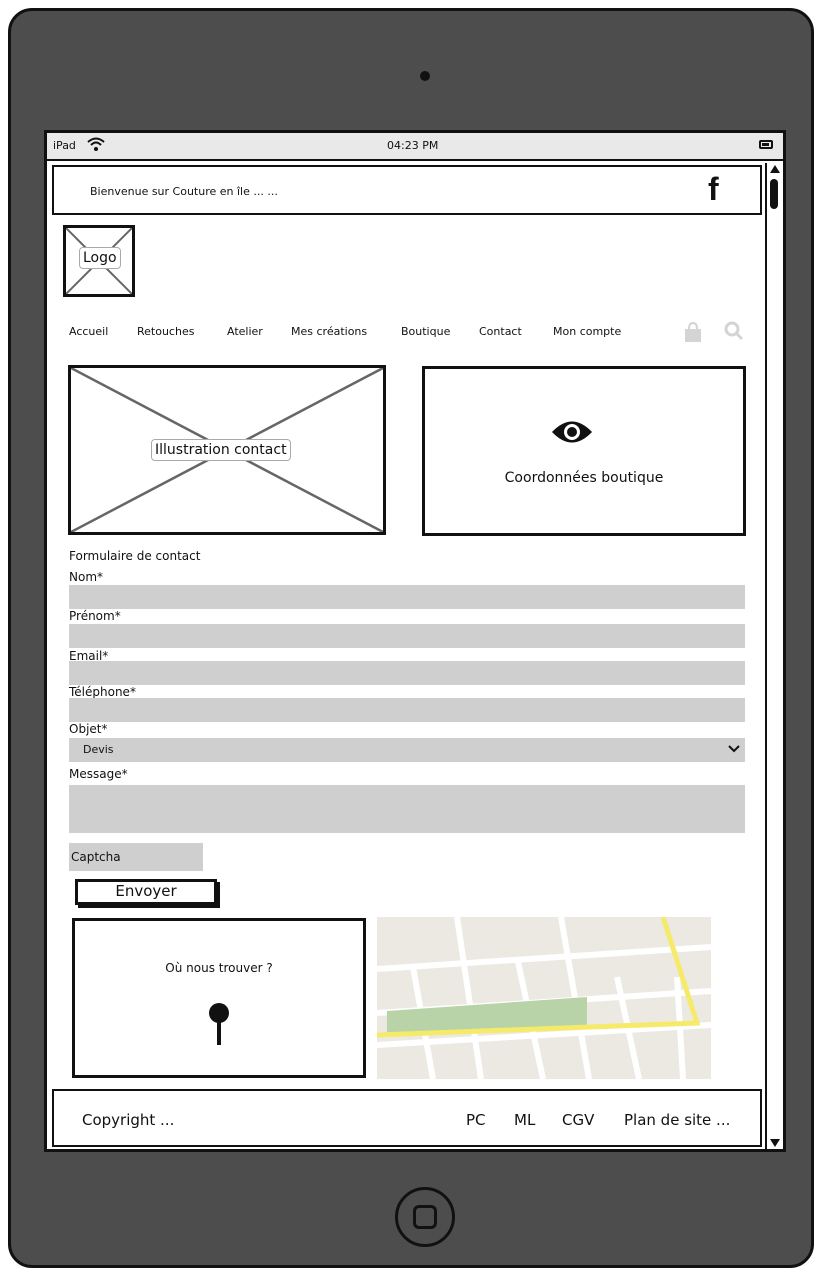  What do you see at coordinates (88, 729) in the screenshot?
I see `objet-label: Objet*` at bounding box center [88, 729].